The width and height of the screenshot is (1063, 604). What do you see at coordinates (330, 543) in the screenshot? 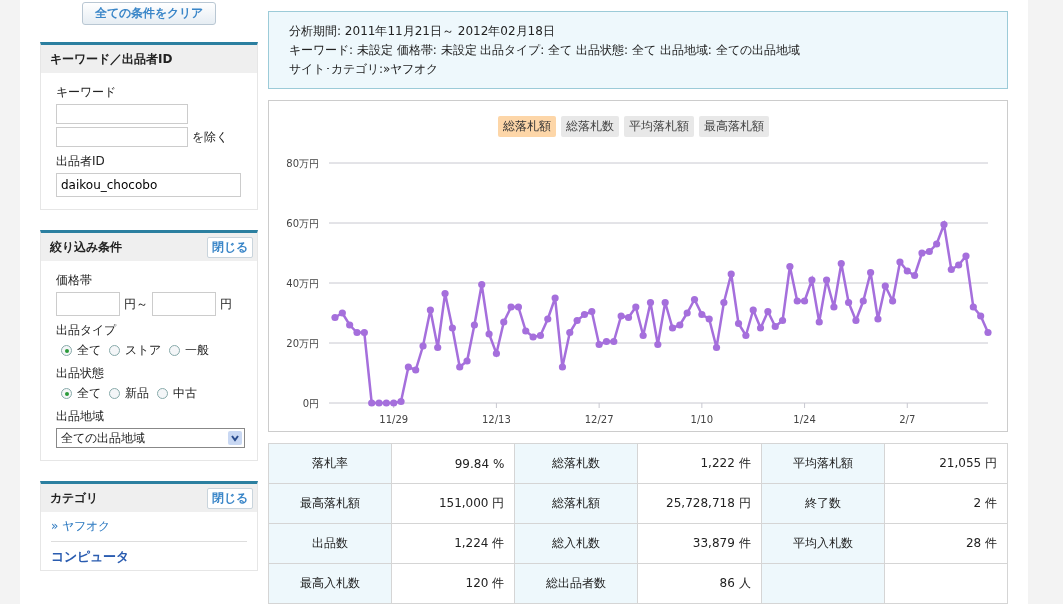
I see `stat-label: 出品数` at bounding box center [330, 543].